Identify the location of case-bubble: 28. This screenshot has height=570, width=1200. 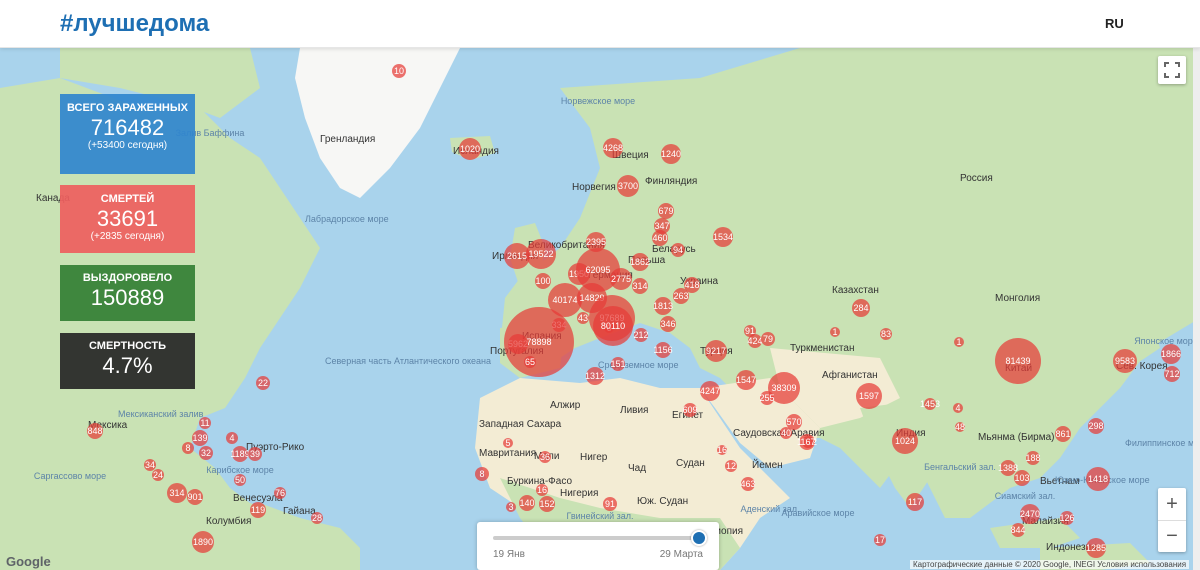
(317, 518).